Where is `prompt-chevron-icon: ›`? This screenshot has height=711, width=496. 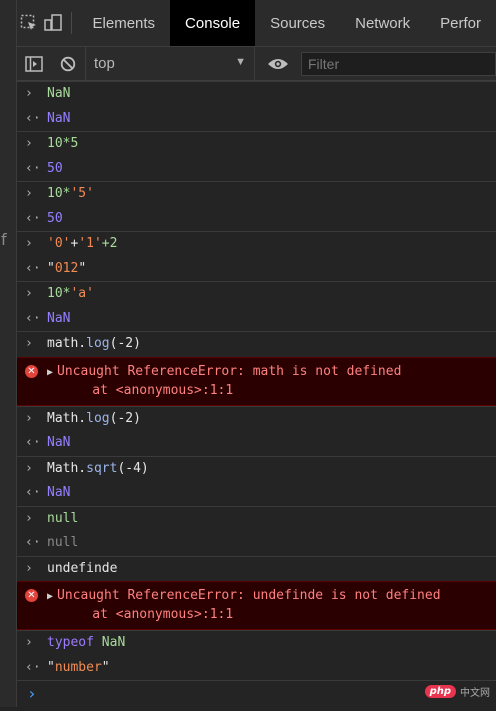 prompt-chevron-icon: › is located at coordinates (32, 693).